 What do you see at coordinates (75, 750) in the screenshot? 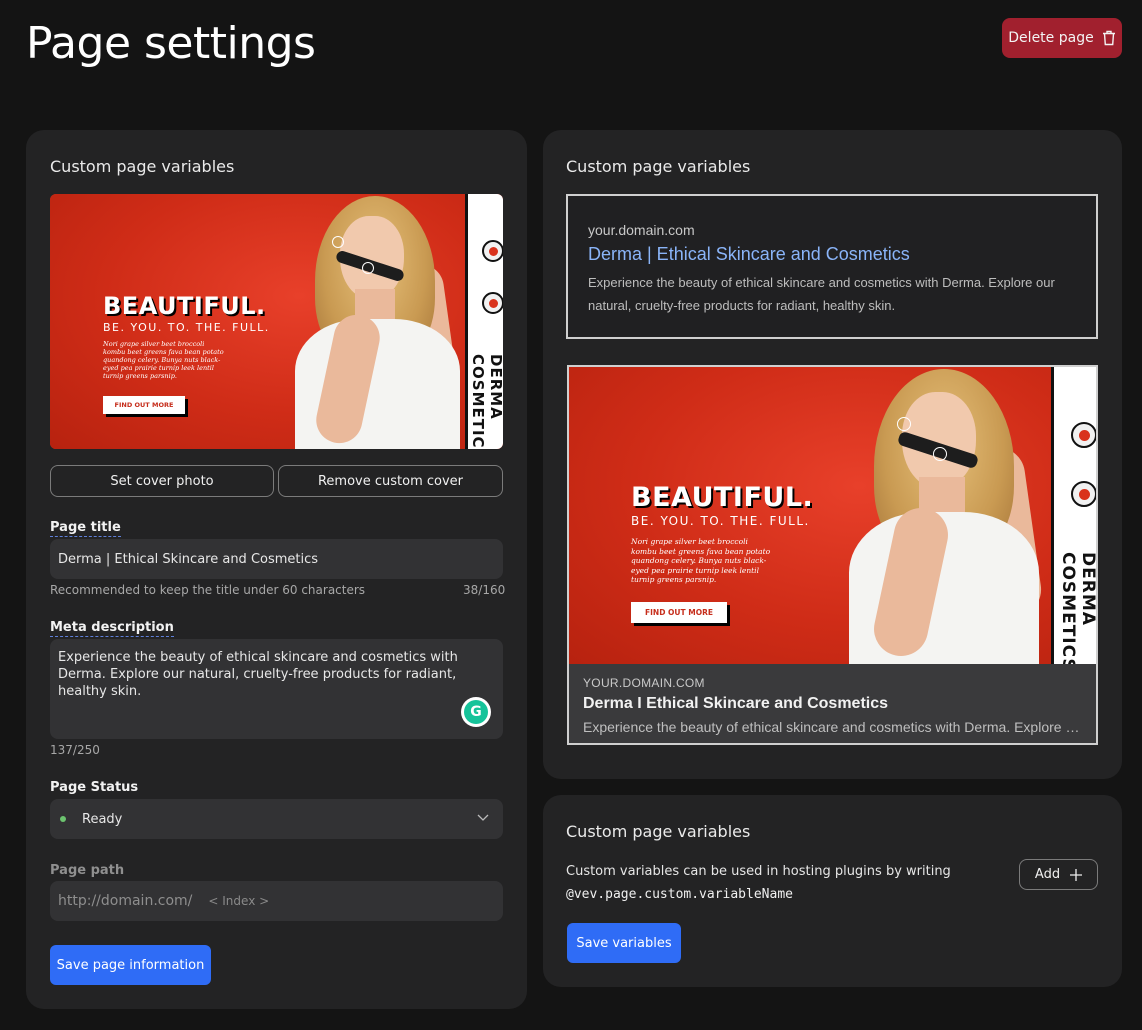
I see `meta-char-count: 137/250` at bounding box center [75, 750].